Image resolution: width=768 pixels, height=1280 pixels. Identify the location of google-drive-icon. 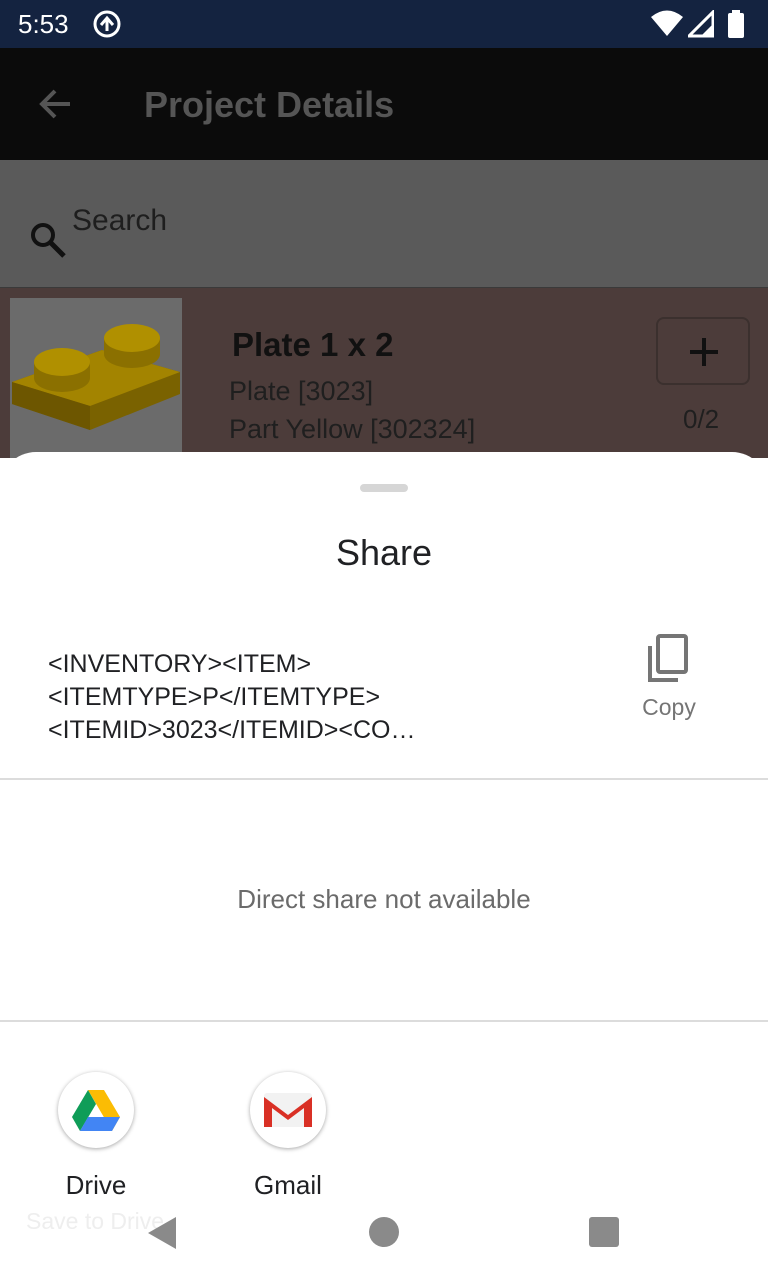
(96, 1110).